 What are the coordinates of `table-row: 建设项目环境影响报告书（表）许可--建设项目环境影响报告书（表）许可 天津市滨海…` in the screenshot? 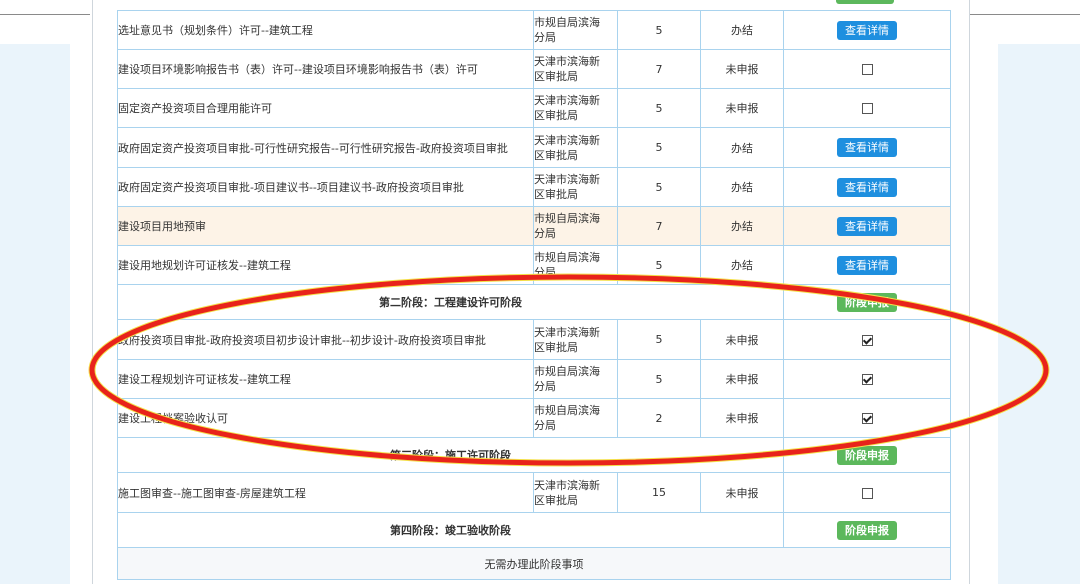 It's located at (534, 69).